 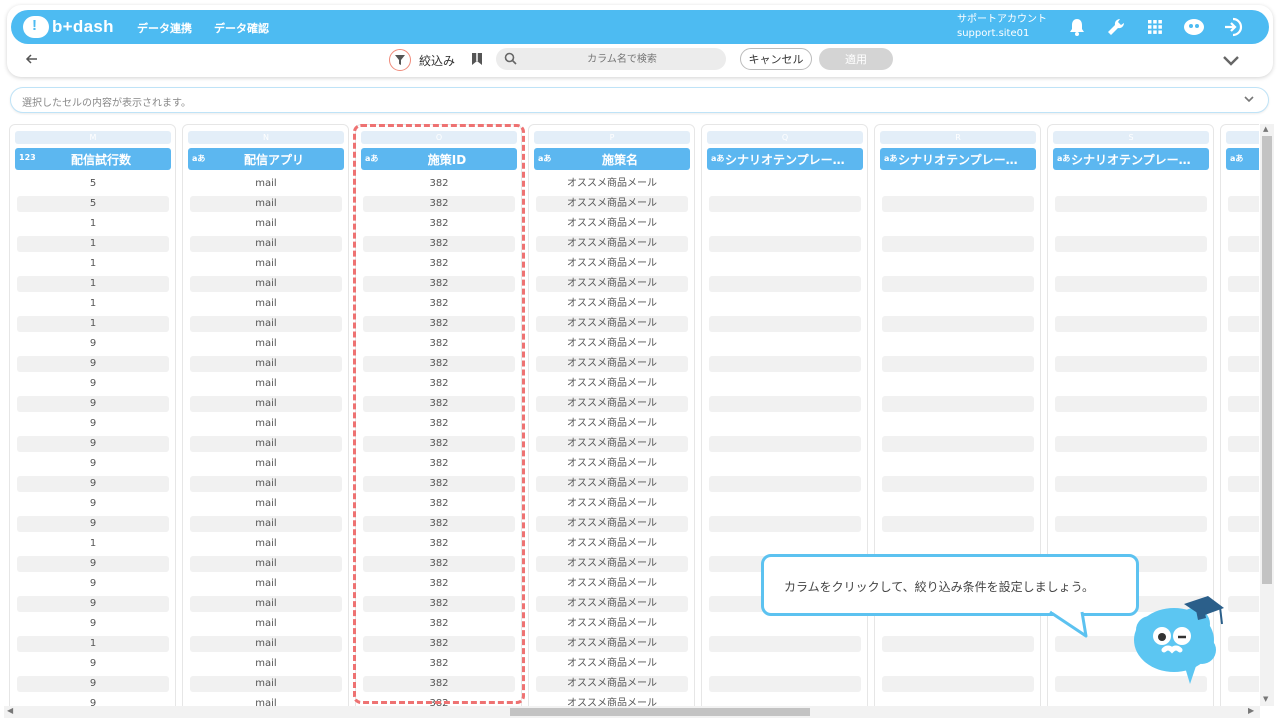 I want to click on horizontal-scroll-thumb, so click(x=660, y=712).